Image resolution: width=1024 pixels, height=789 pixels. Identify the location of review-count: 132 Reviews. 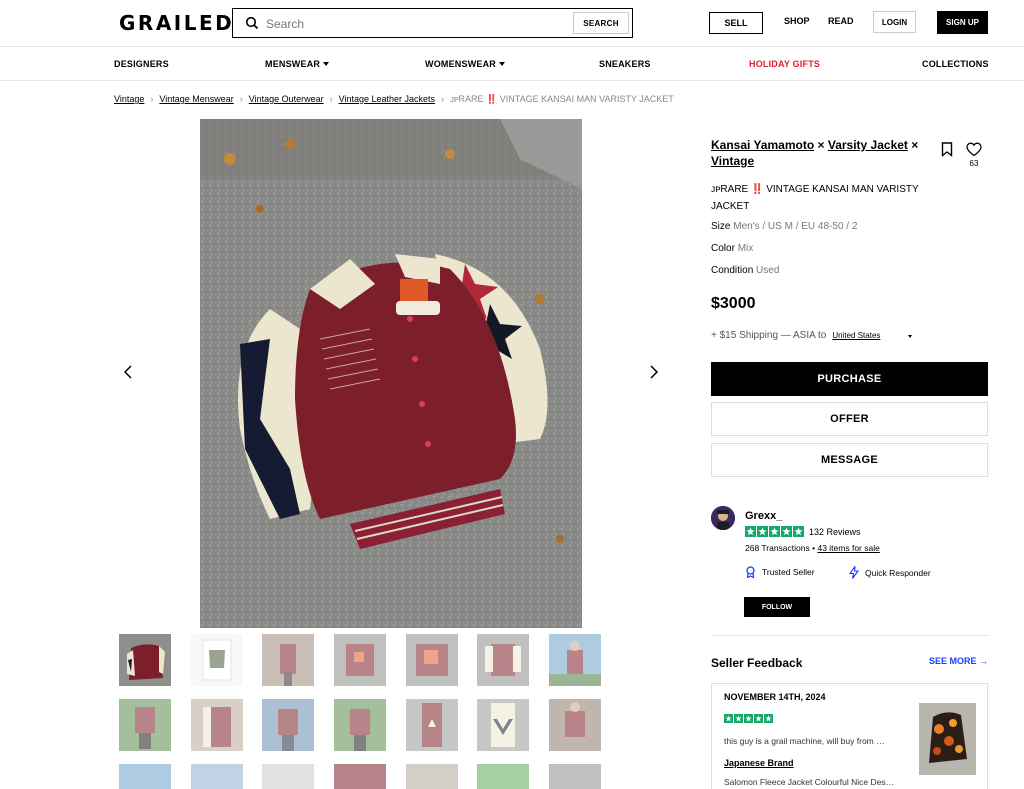
(835, 532).